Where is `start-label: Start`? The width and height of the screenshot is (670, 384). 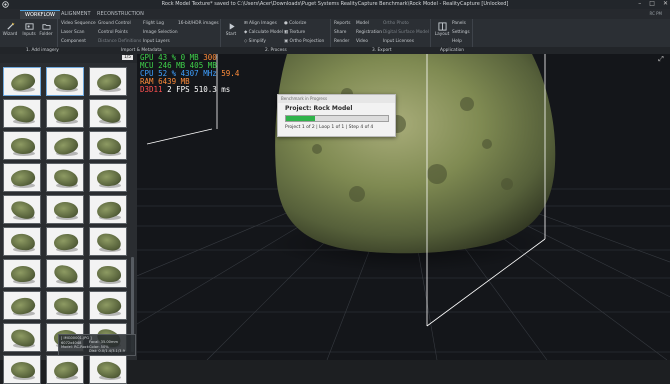
start-label: Start is located at coordinates (231, 34).